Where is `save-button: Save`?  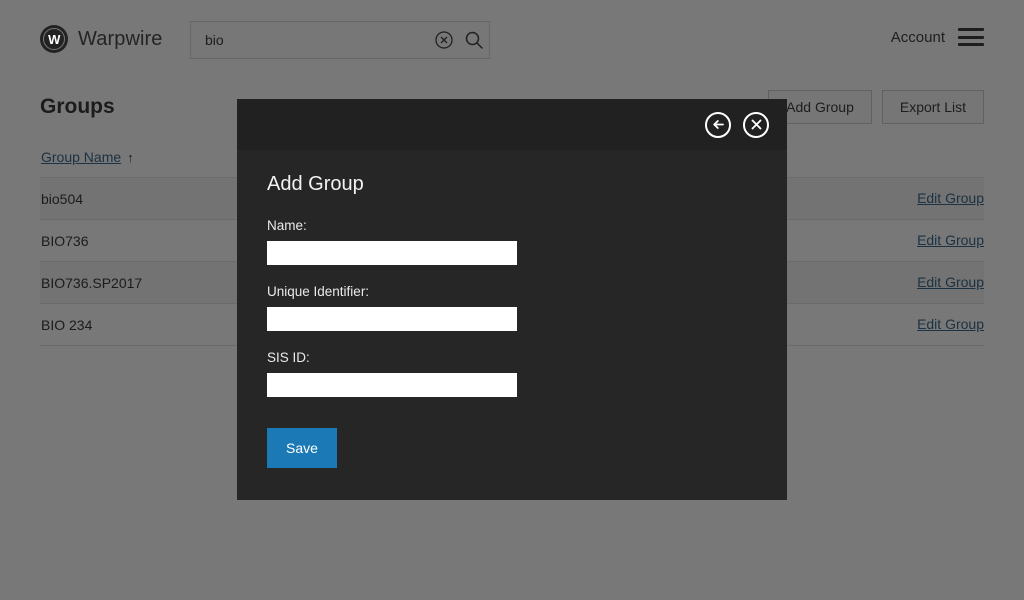
save-button: Save is located at coordinates (302, 448).